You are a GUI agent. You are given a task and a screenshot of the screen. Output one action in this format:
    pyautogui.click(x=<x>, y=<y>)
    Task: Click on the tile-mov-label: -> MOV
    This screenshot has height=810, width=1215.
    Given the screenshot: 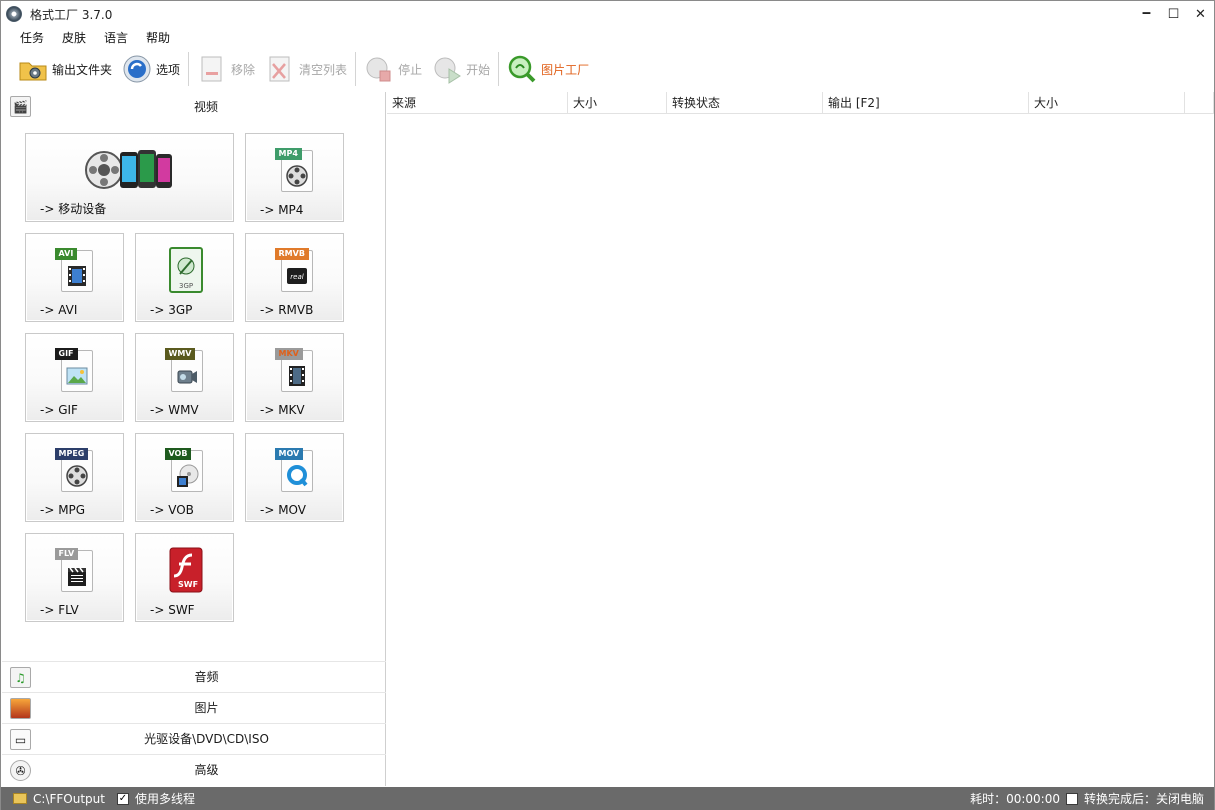 What is the action you would take?
    pyautogui.click(x=283, y=510)
    